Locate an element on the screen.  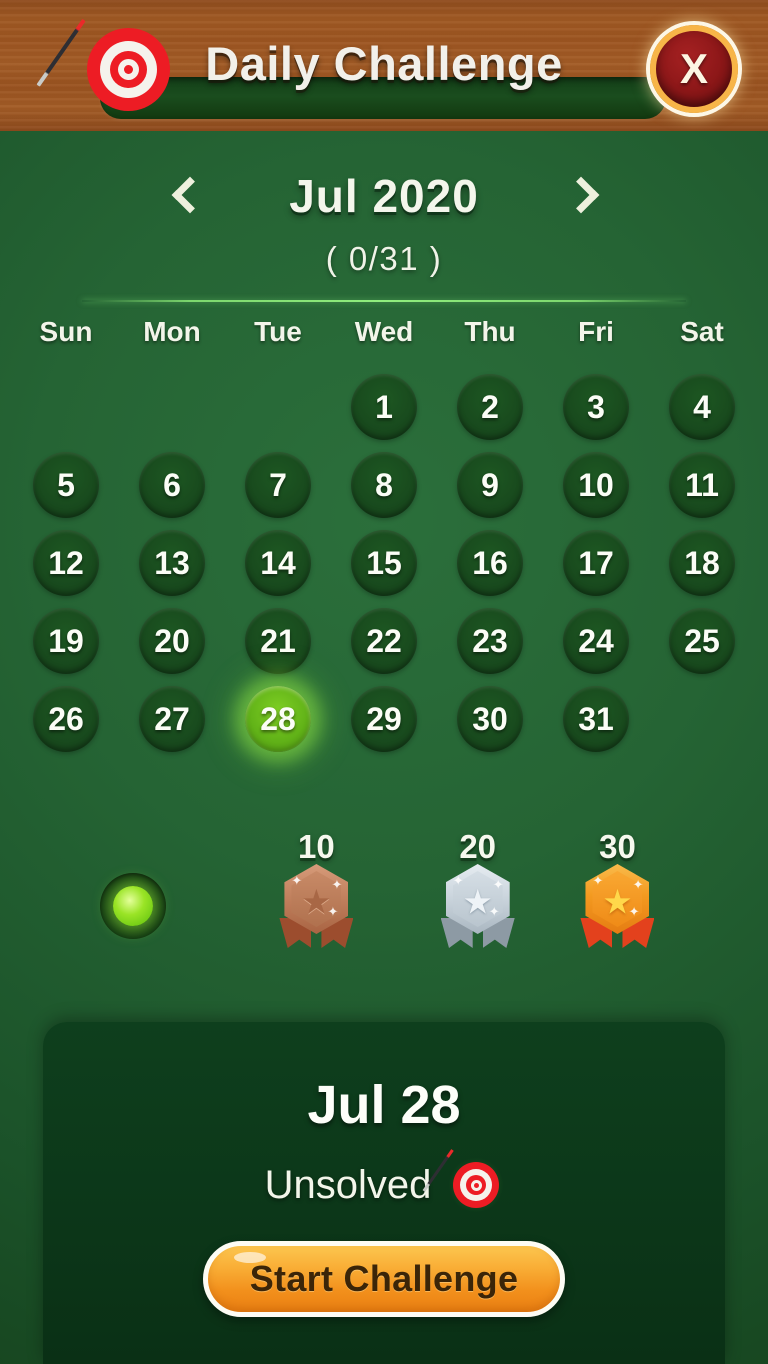
silver-medal-icon: ★ ✦ ✦ ✦ is located at coordinates (478, 904).